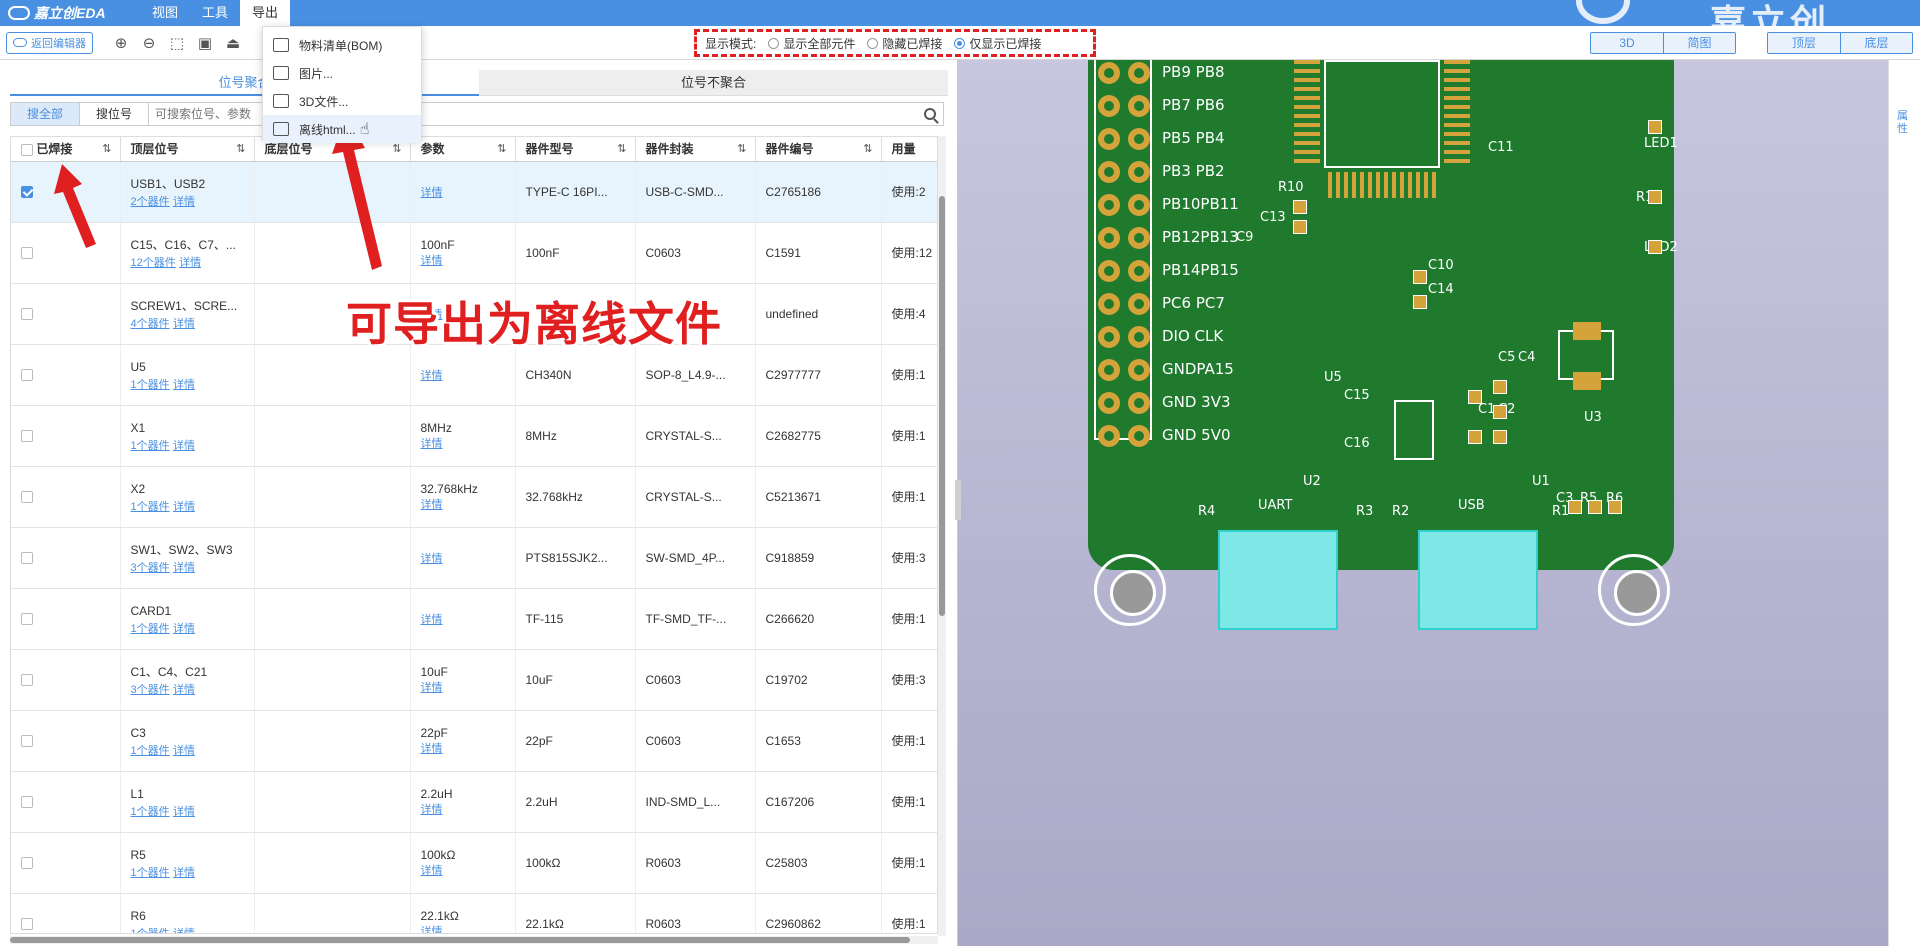  Describe the element at coordinates (187, 149) in the screenshot. I see `header-top-pos: 顶层位号 ⇅` at that location.